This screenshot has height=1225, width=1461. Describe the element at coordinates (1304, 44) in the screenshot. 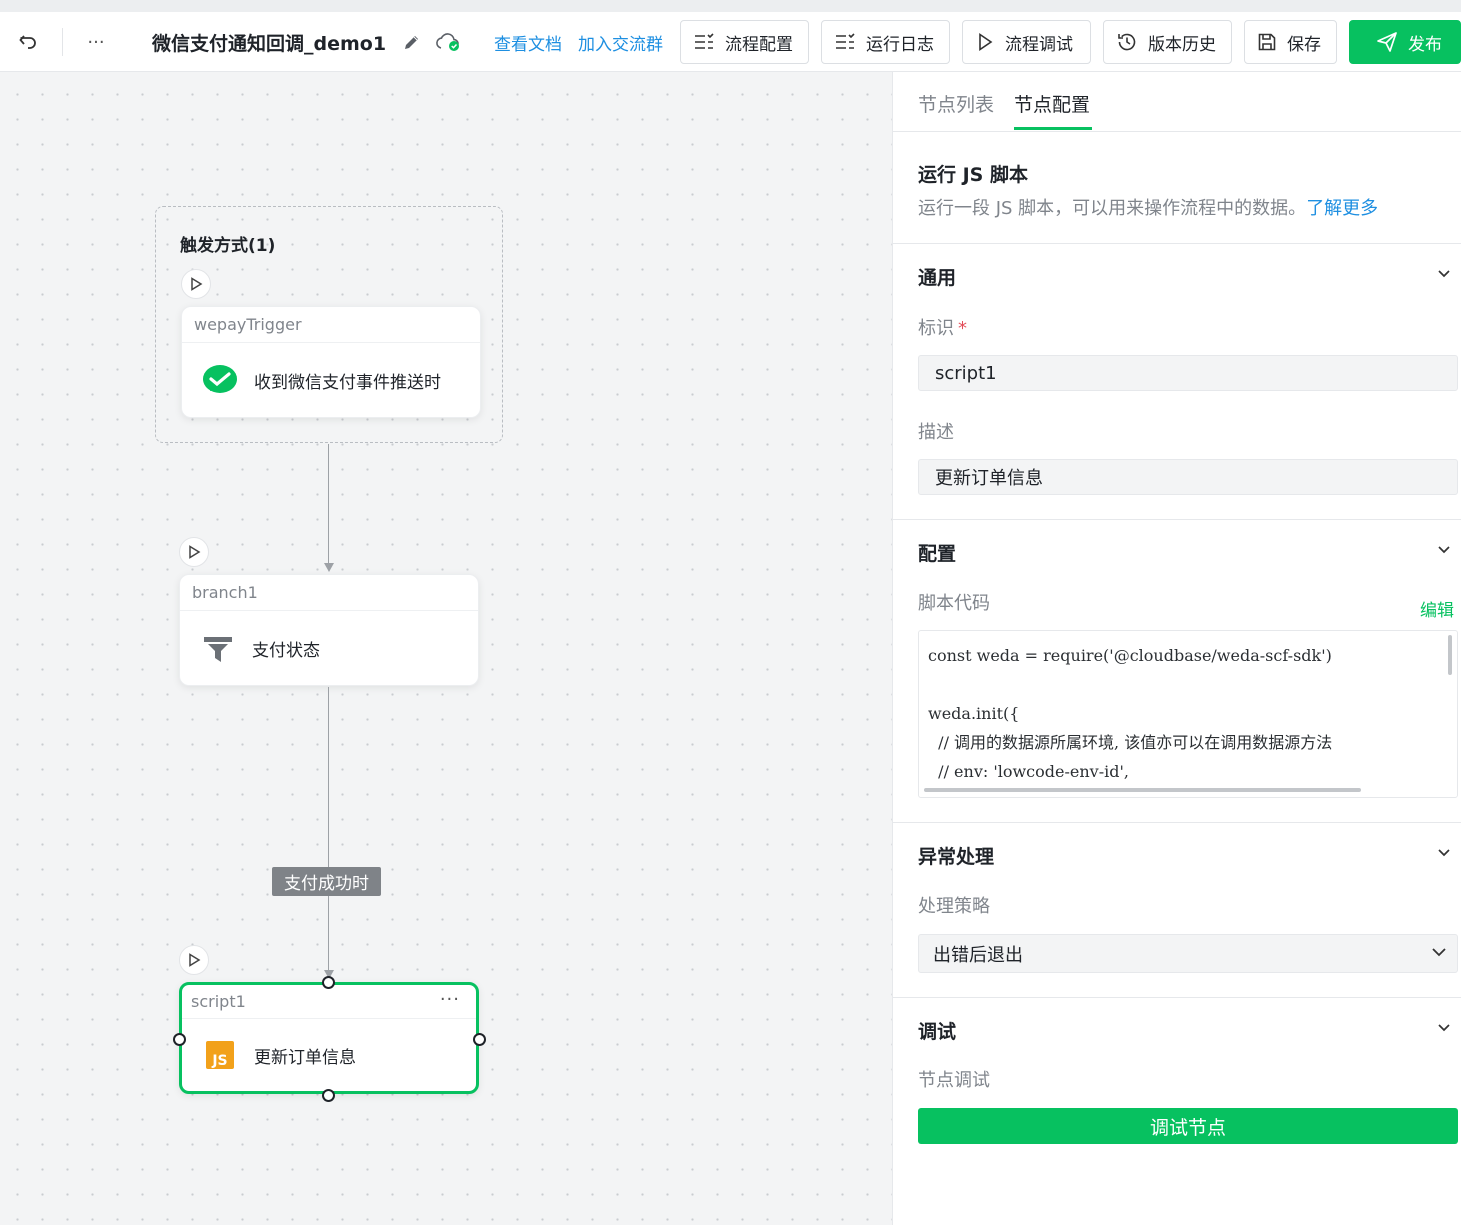

I see `save-label: 保存` at that location.